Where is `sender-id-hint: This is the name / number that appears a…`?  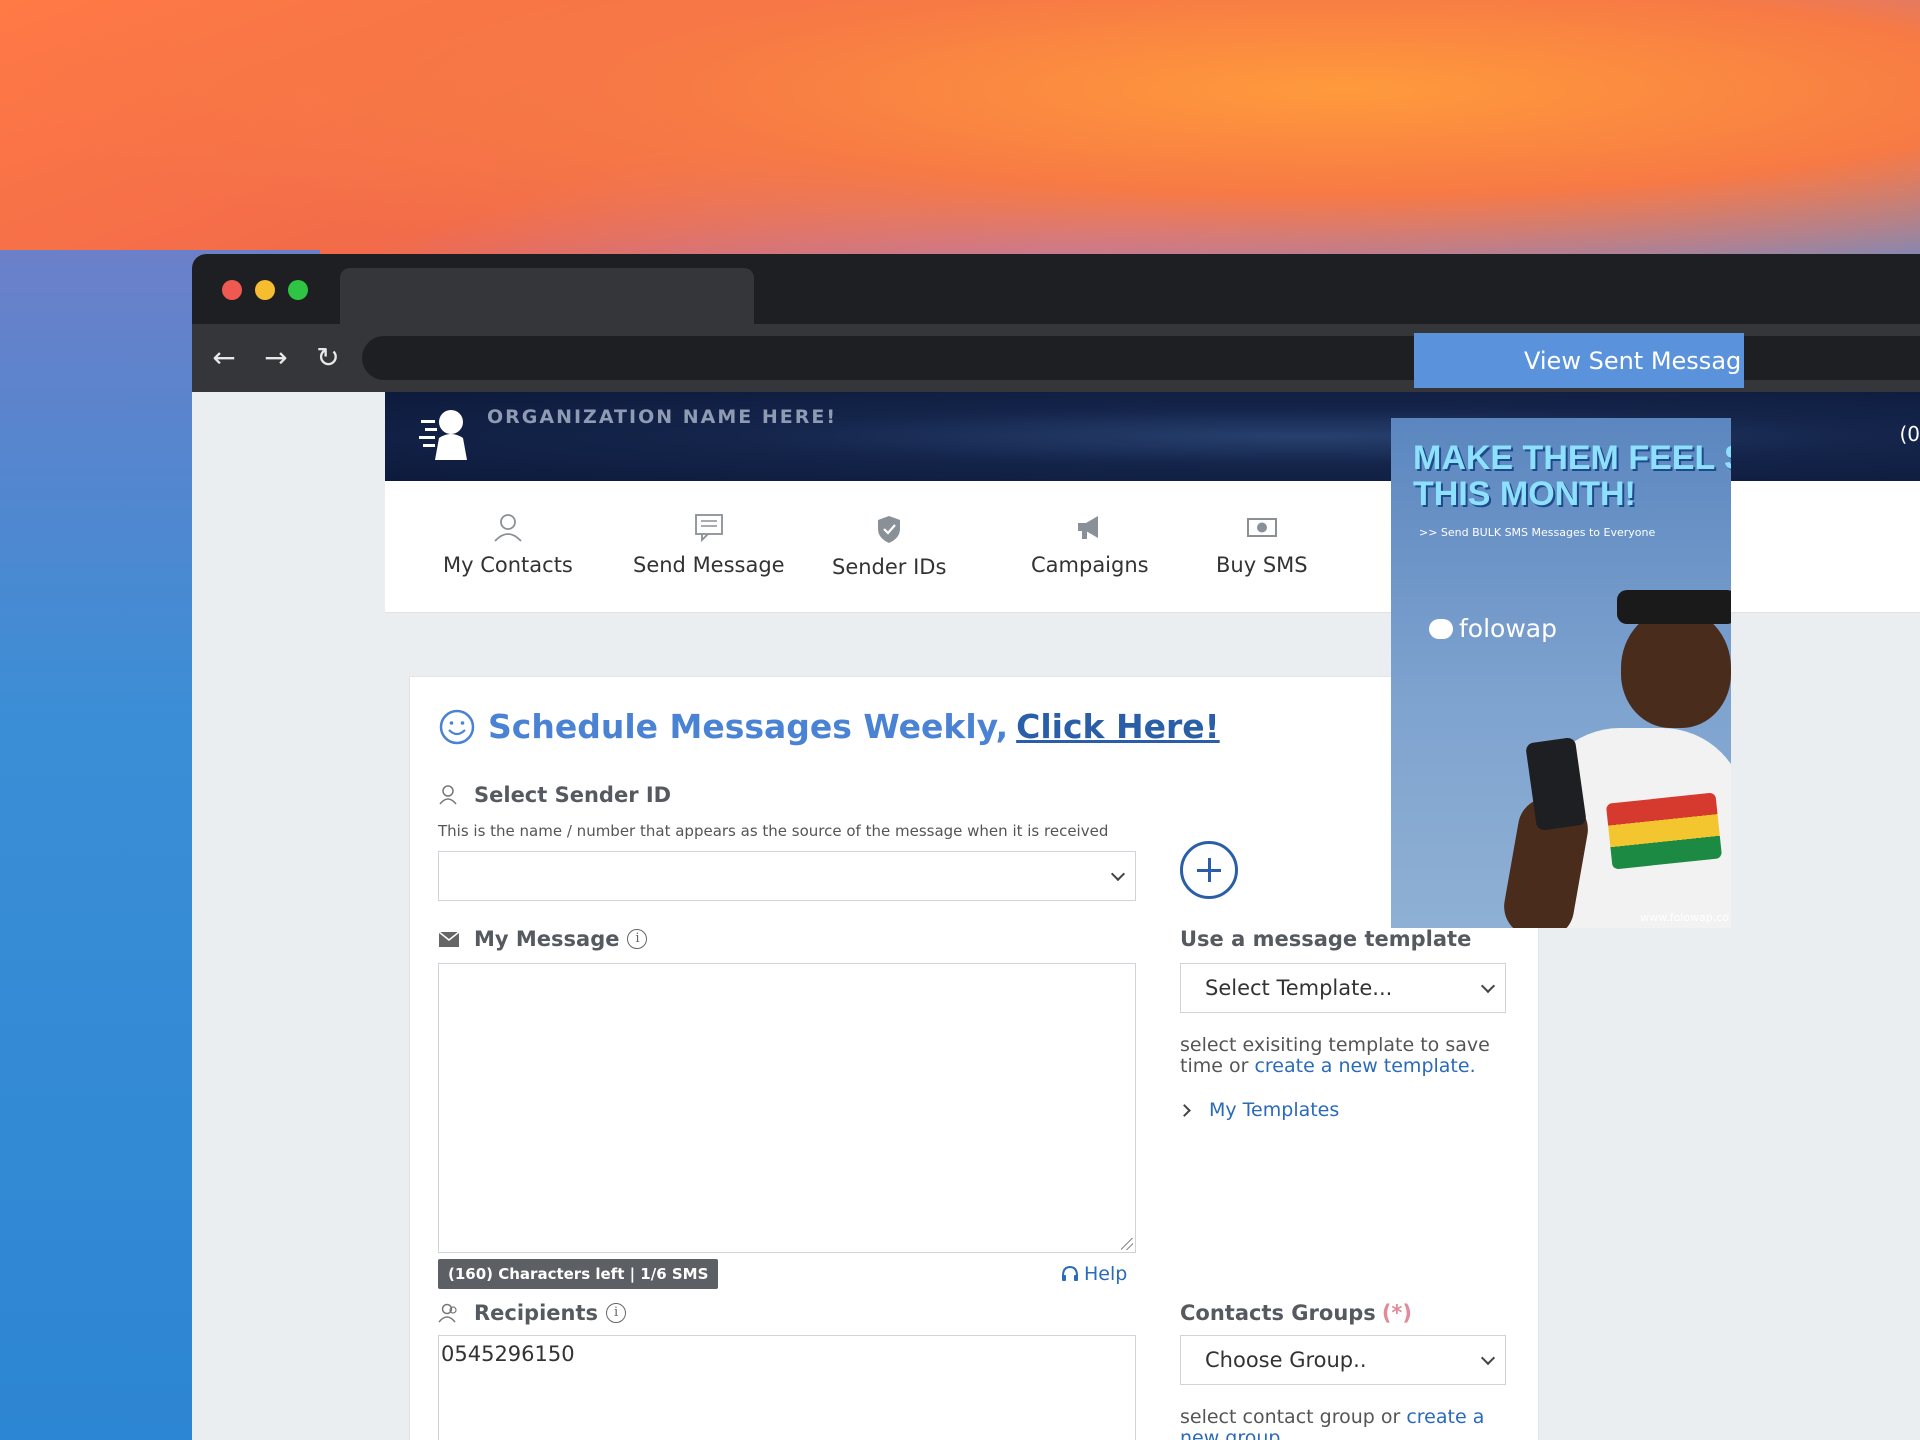
sender-id-hint: This is the name / number that appears a… is located at coordinates (773, 831).